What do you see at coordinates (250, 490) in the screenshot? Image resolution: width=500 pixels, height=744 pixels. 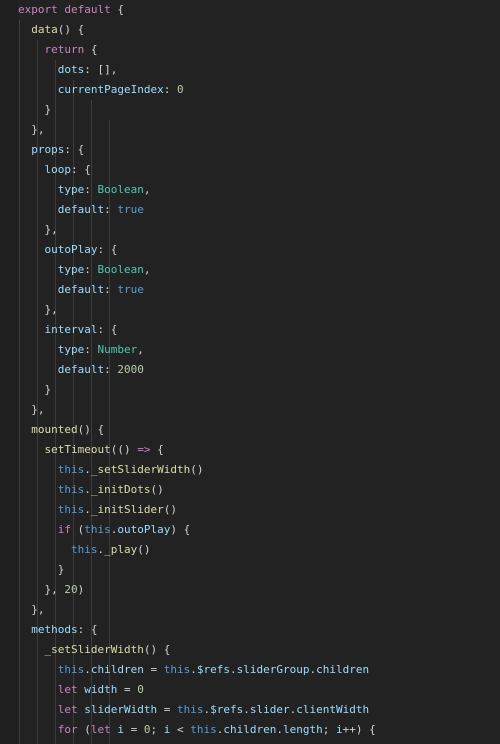 I see `code-line: this._initDots()` at bounding box center [250, 490].